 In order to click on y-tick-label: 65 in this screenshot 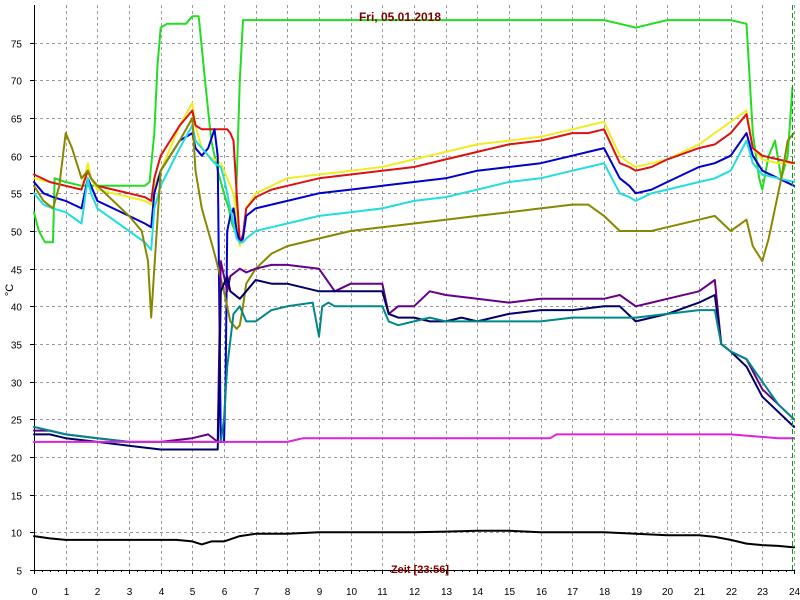, I will do `click(17, 120)`.